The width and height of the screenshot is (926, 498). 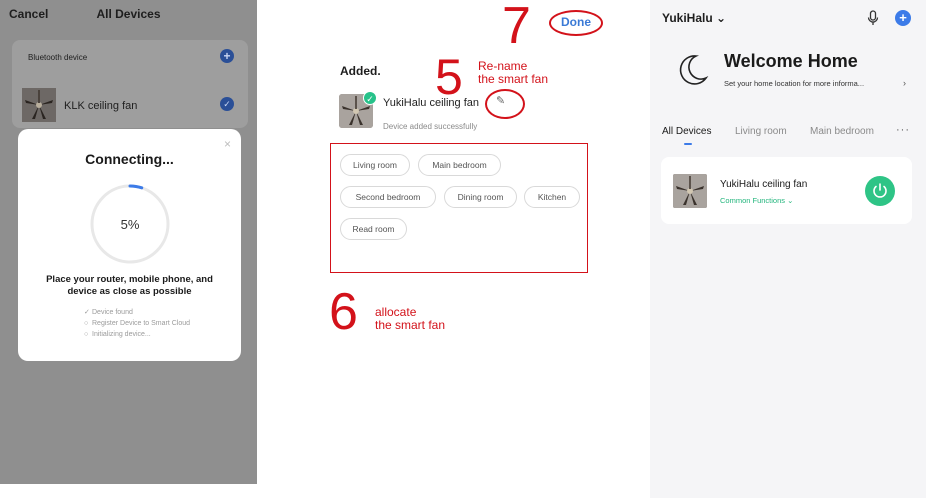 I want to click on microphone-icon, so click(x=873, y=18).